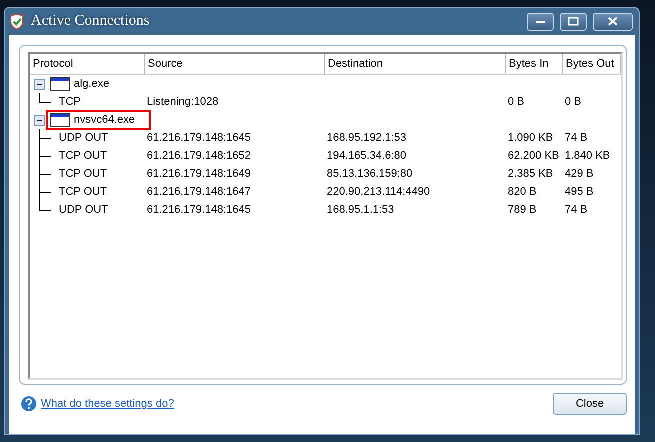 This screenshot has width=655, height=442. I want to click on source-cell-text: Listening:1028, so click(183, 102).